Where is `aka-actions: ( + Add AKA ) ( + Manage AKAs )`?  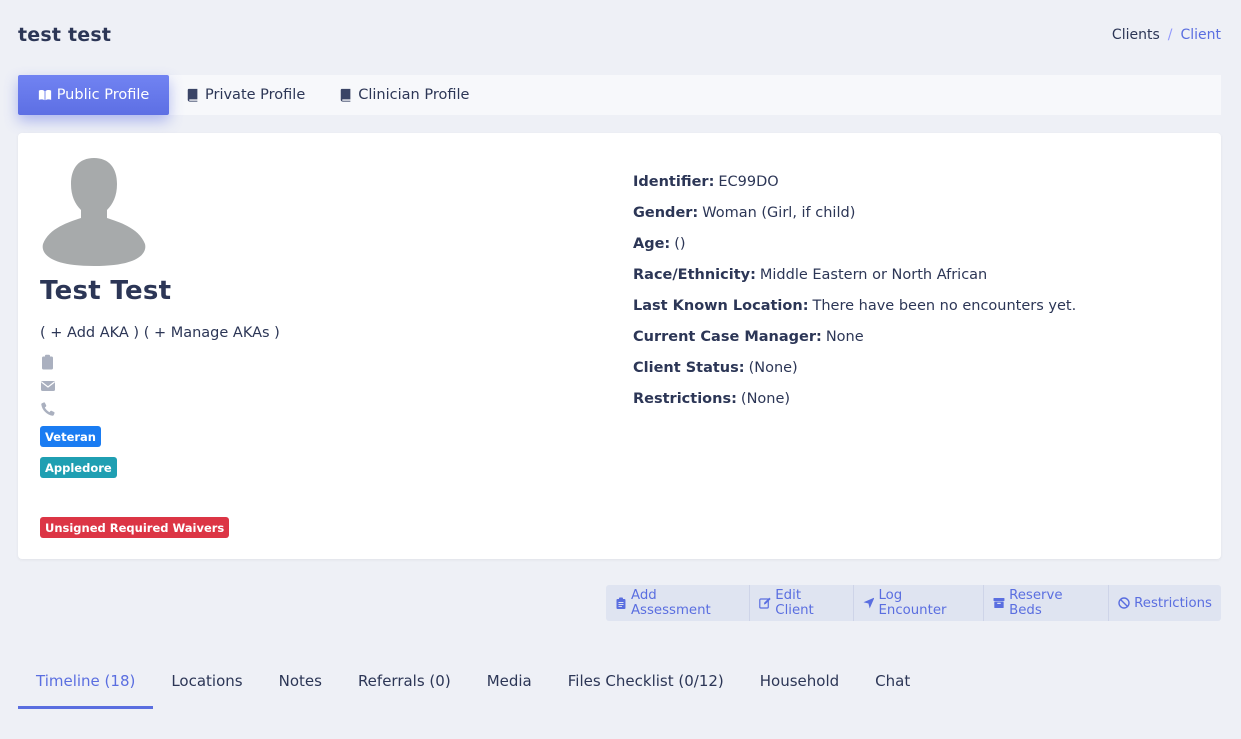 aka-actions: ( + Add AKA ) ( + Manage AKAs ) is located at coordinates (160, 333).